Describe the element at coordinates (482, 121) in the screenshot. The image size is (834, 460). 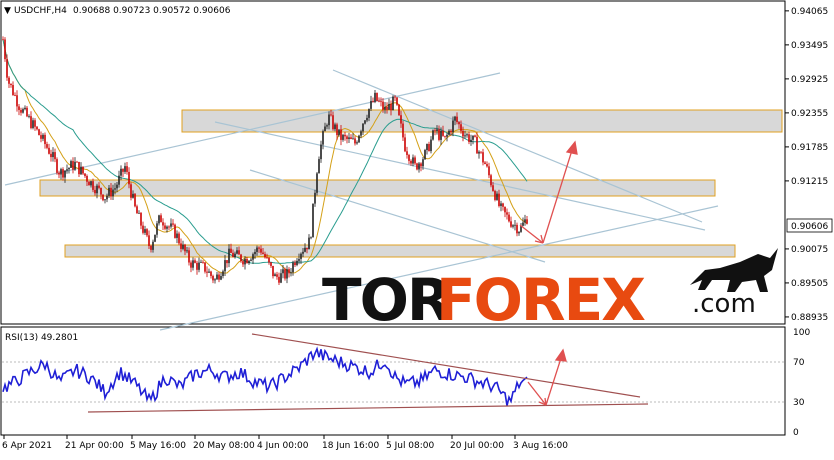
I see `resistance-zone` at that location.